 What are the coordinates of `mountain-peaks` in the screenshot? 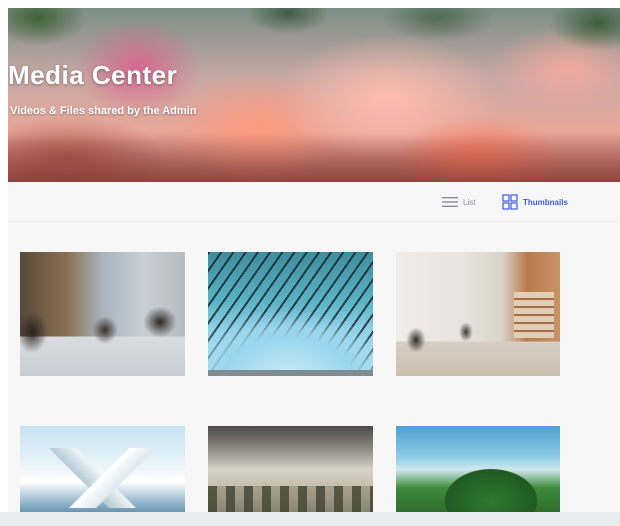 It's located at (102, 478).